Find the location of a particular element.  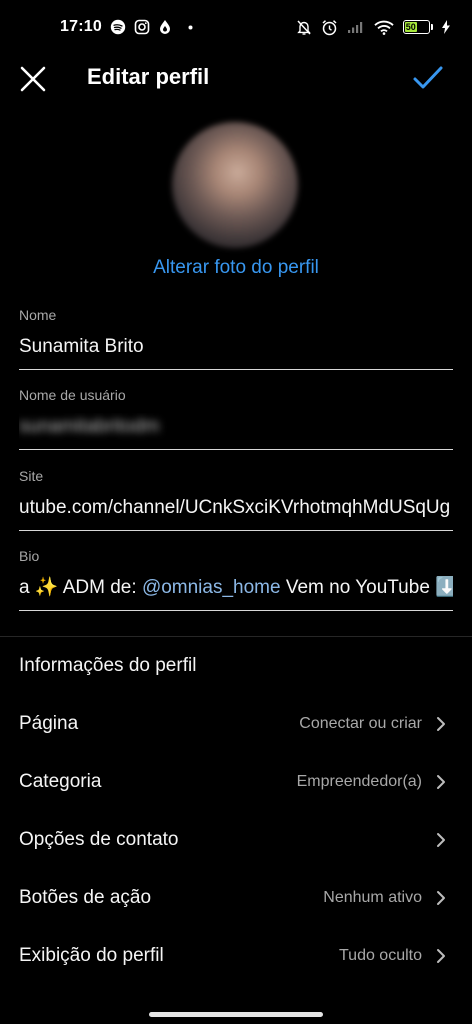

bio-prefix: a ✨ ADM de: is located at coordinates (80, 587).